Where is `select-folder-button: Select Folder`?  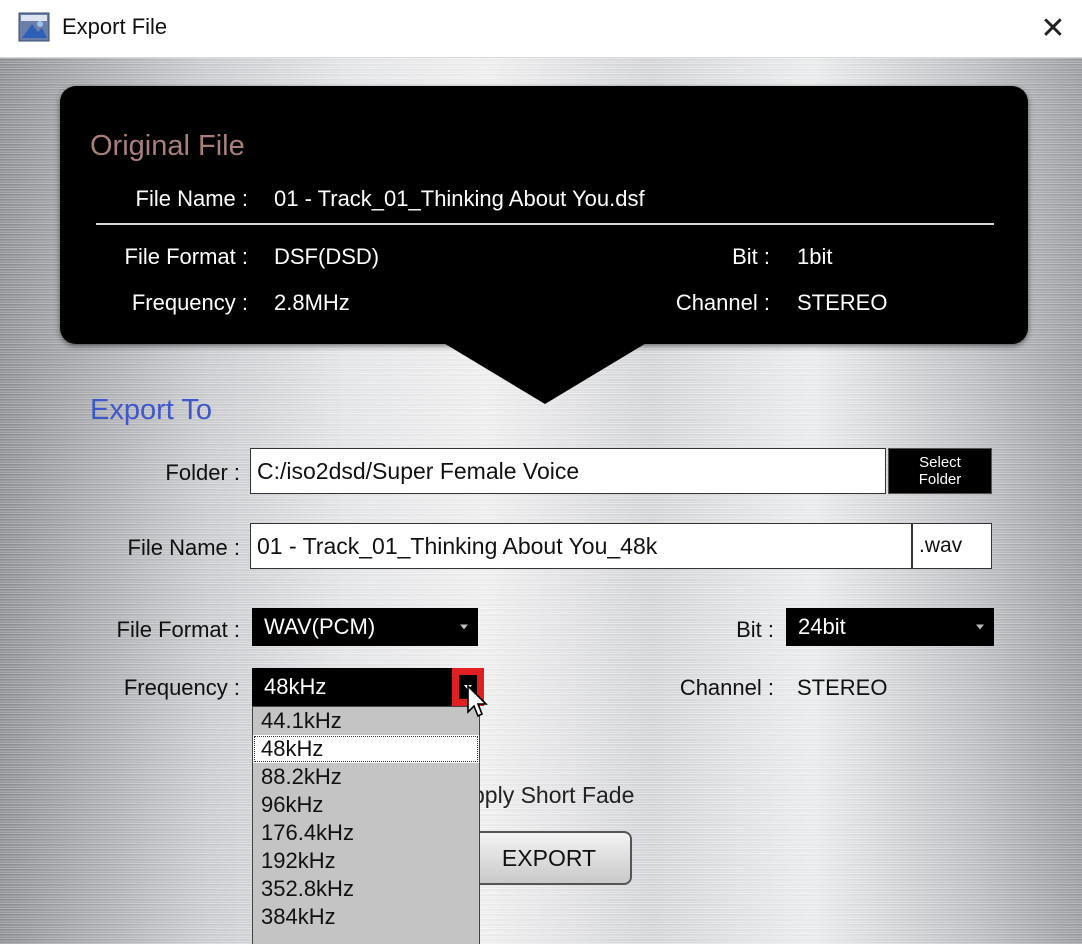 select-folder-button: Select Folder is located at coordinates (940, 471).